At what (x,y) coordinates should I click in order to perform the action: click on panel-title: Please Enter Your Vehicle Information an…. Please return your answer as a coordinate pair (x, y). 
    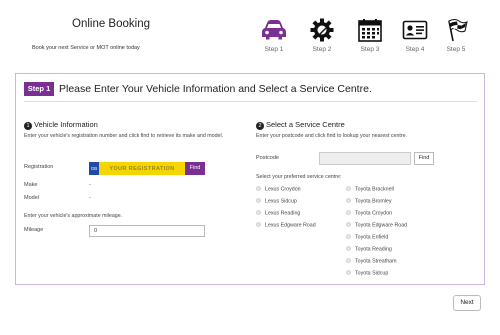
    Looking at the image, I should click on (215, 89).